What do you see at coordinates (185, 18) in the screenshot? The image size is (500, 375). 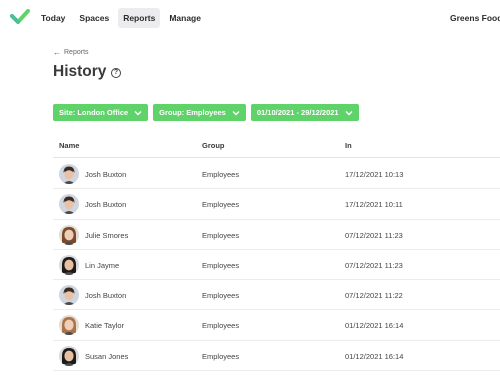 I see `nav-item-manage: Manage` at bounding box center [185, 18].